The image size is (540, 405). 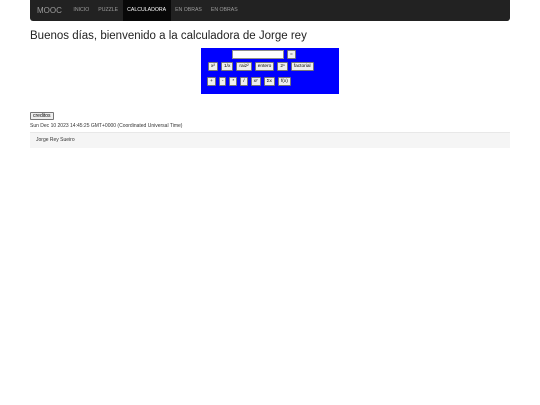 What do you see at coordinates (291, 54) in the screenshot?
I see `equals-button: =` at bounding box center [291, 54].